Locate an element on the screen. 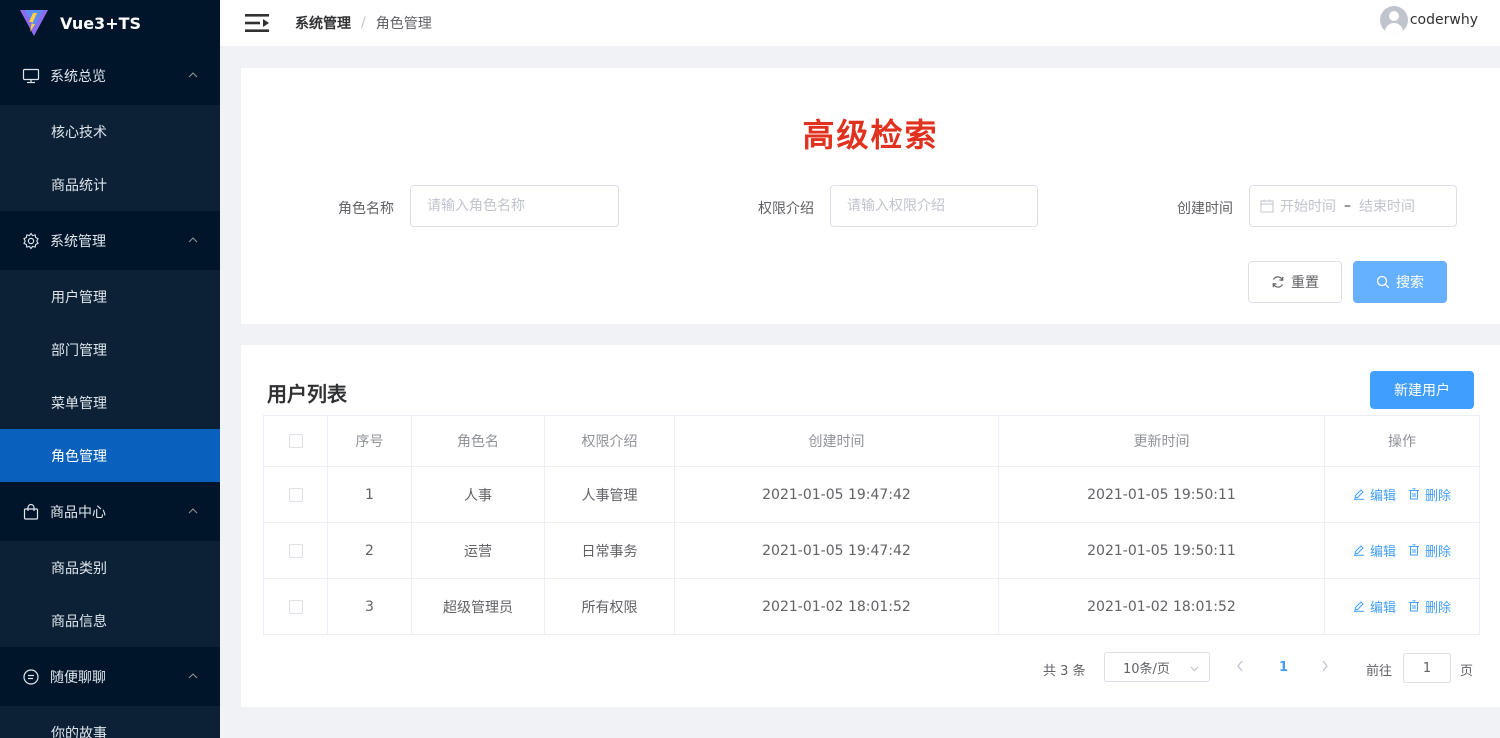 This screenshot has width=1500, height=738. sidebar-item: 角色管理 is located at coordinates (110, 455).